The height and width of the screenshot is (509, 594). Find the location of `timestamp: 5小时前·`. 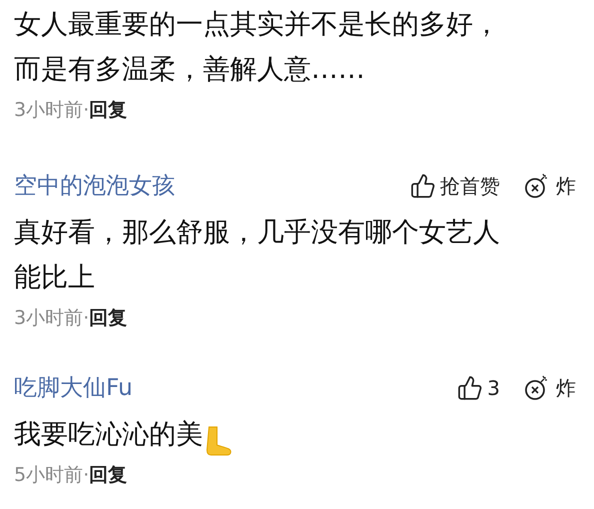

timestamp: 5小时前· is located at coordinates (52, 475).